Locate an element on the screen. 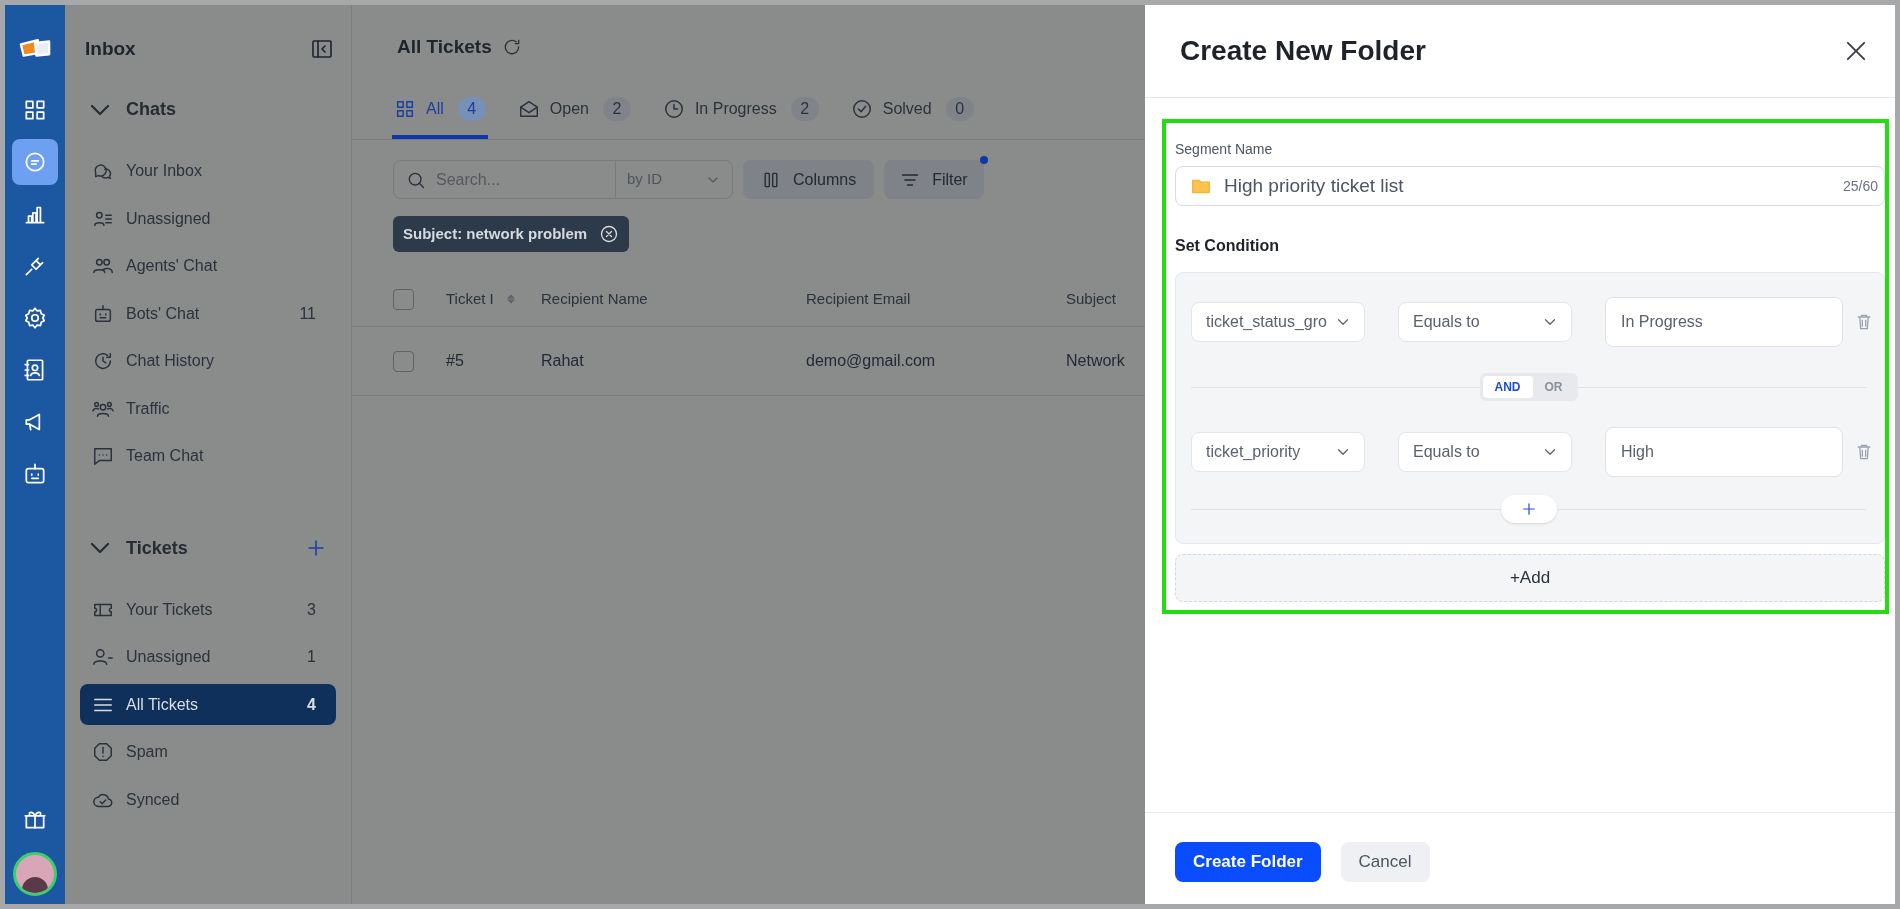  sidebar-item: Unassigned 1 is located at coordinates (208, 657).